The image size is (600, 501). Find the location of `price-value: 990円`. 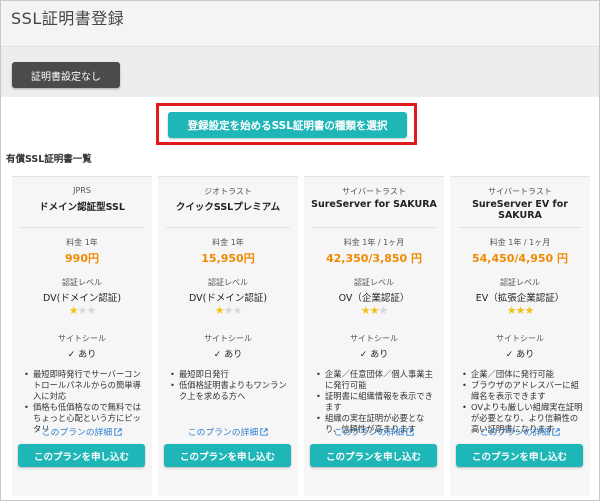

price-value: 990円 is located at coordinates (82, 258).